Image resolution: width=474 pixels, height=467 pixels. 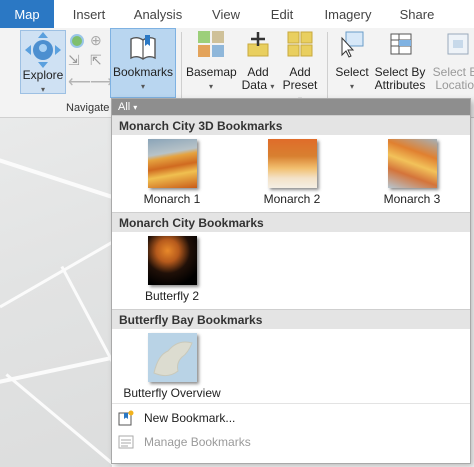 I want to click on explore-label: Explore, so click(x=43, y=75).